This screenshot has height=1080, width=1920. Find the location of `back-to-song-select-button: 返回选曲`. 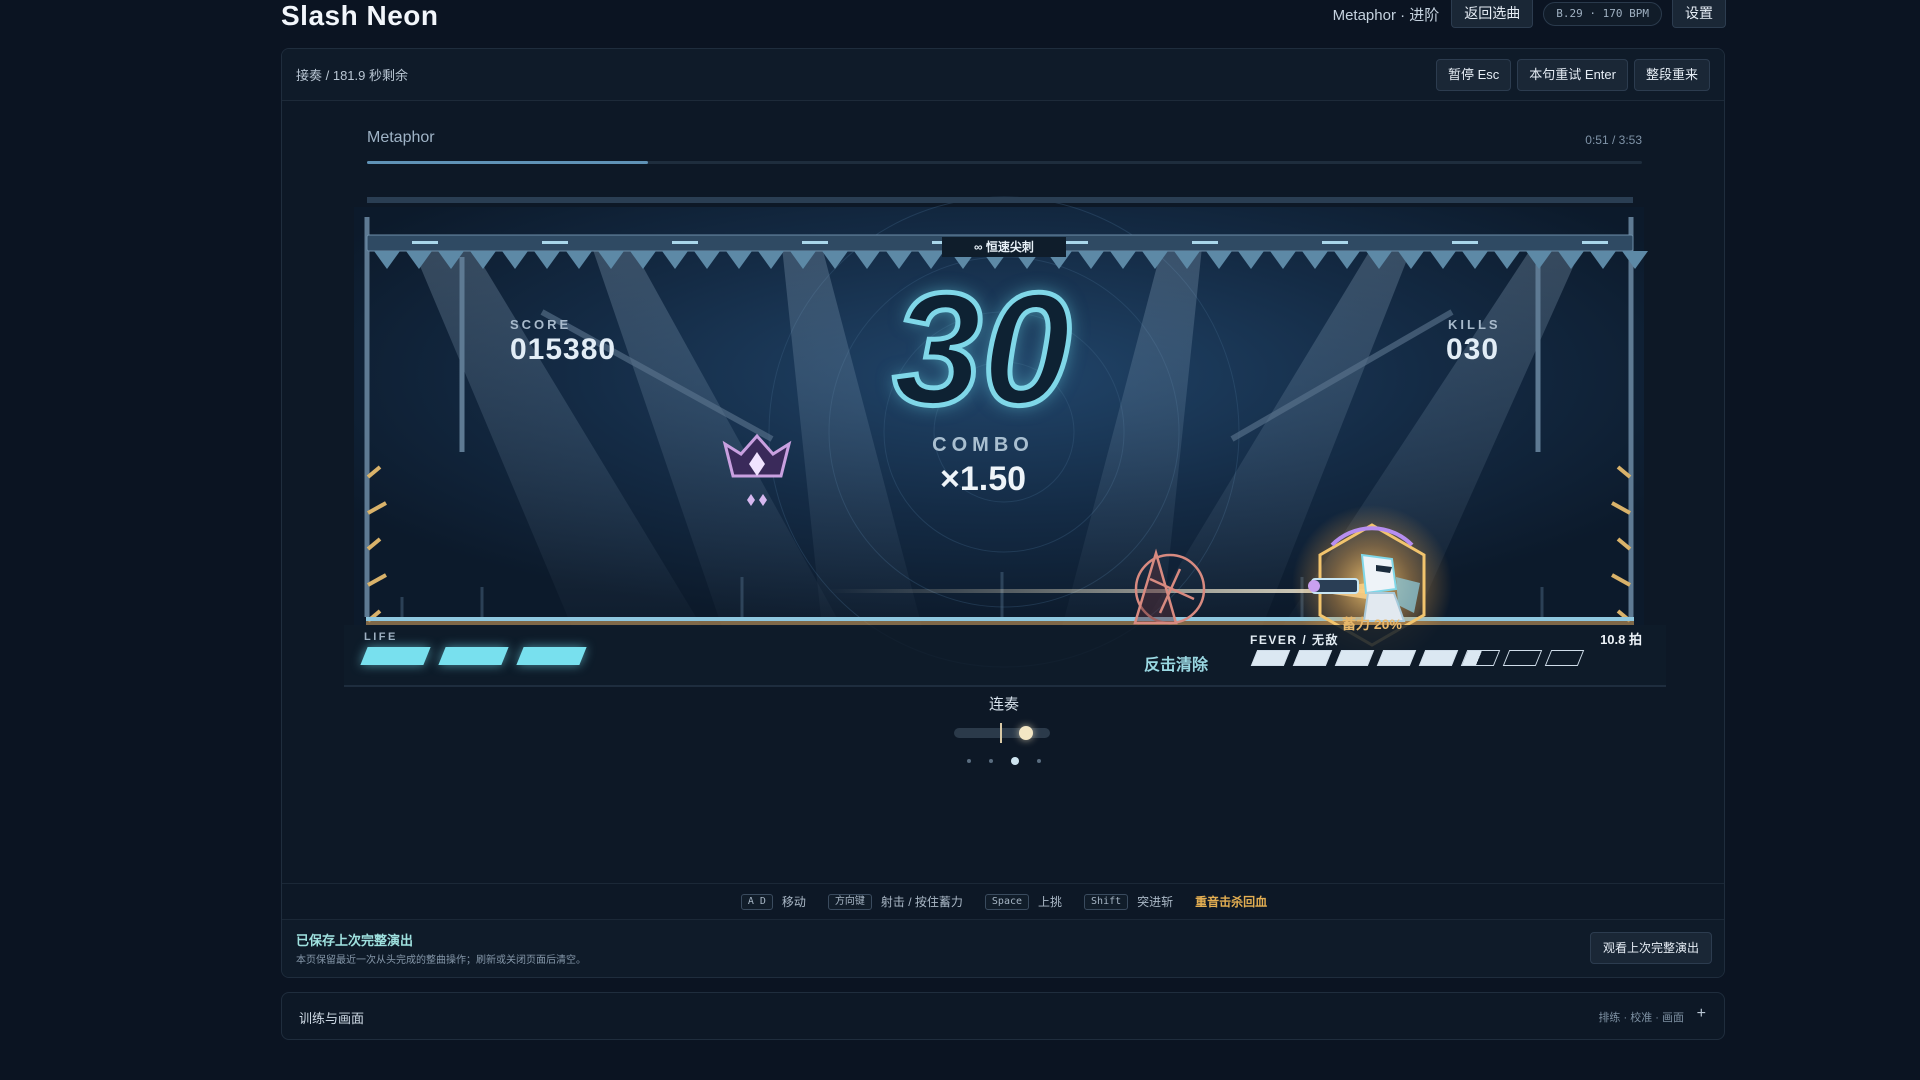

back-to-song-select-button: 返回选曲 is located at coordinates (1492, 14).